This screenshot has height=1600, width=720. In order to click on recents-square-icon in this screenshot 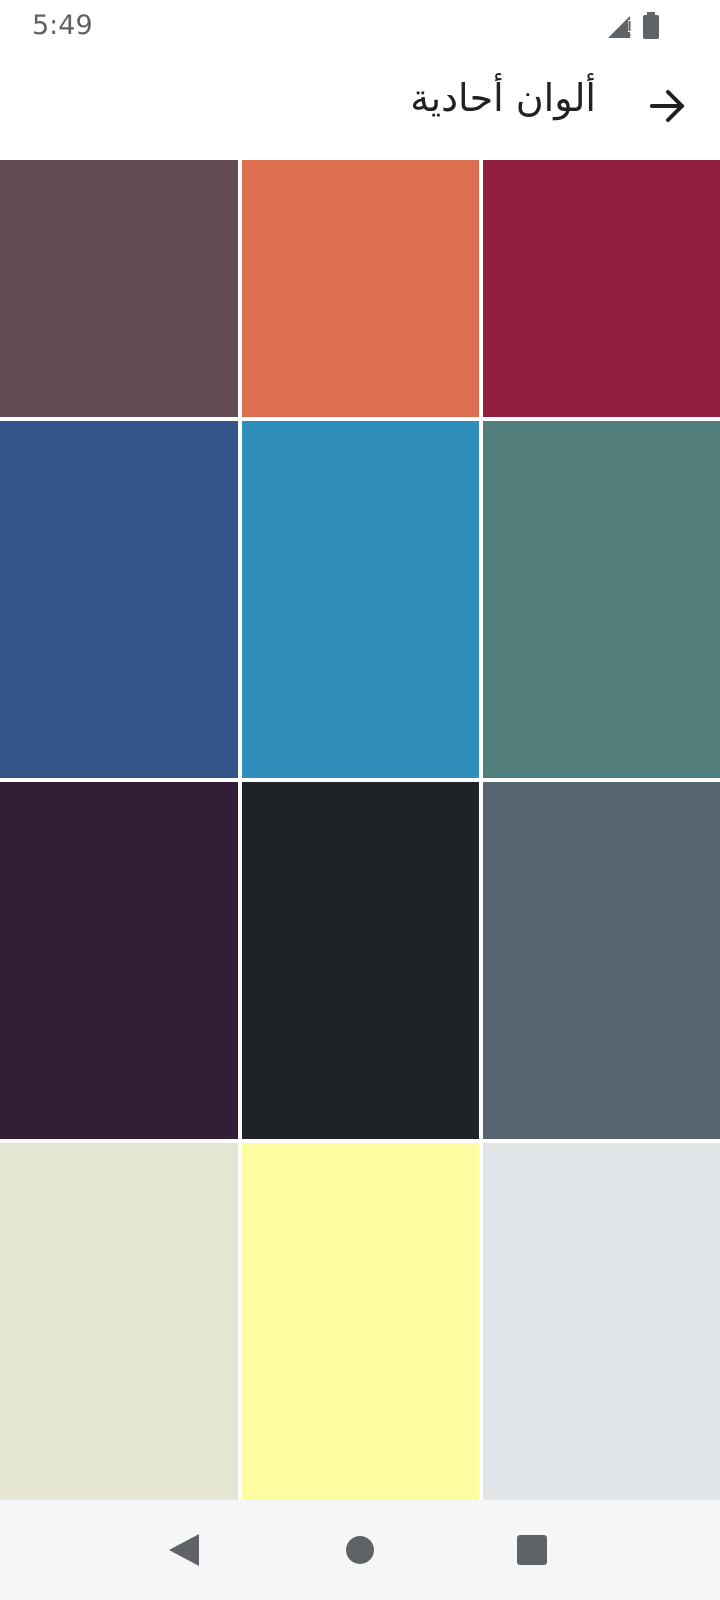, I will do `click(532, 1550)`.